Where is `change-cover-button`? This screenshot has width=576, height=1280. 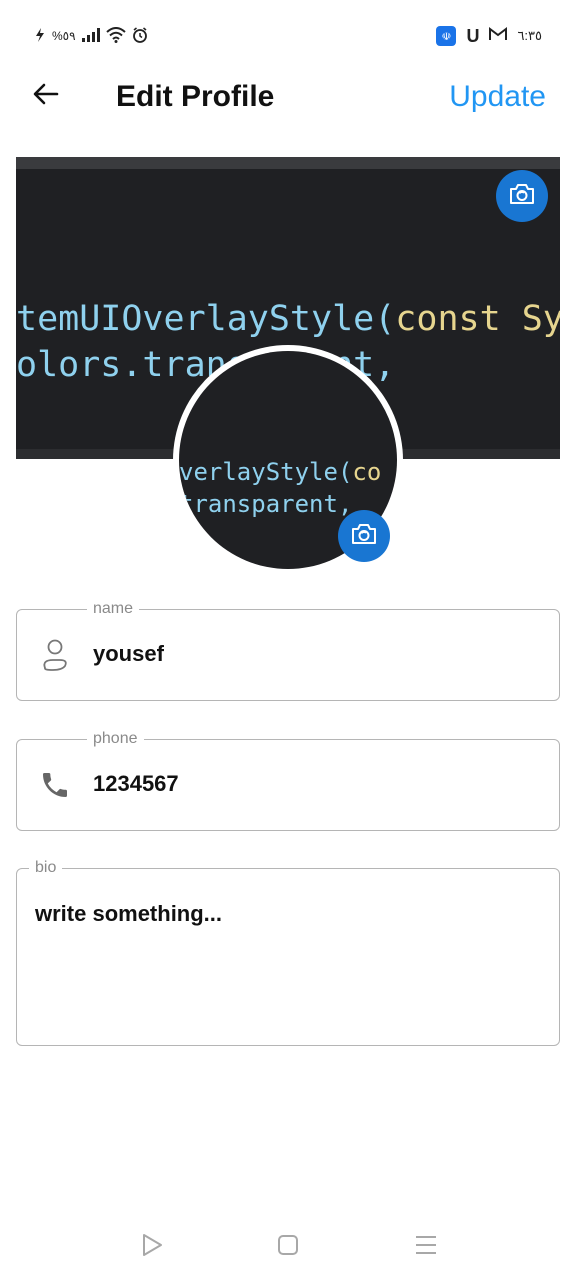
change-cover-button is located at coordinates (522, 196).